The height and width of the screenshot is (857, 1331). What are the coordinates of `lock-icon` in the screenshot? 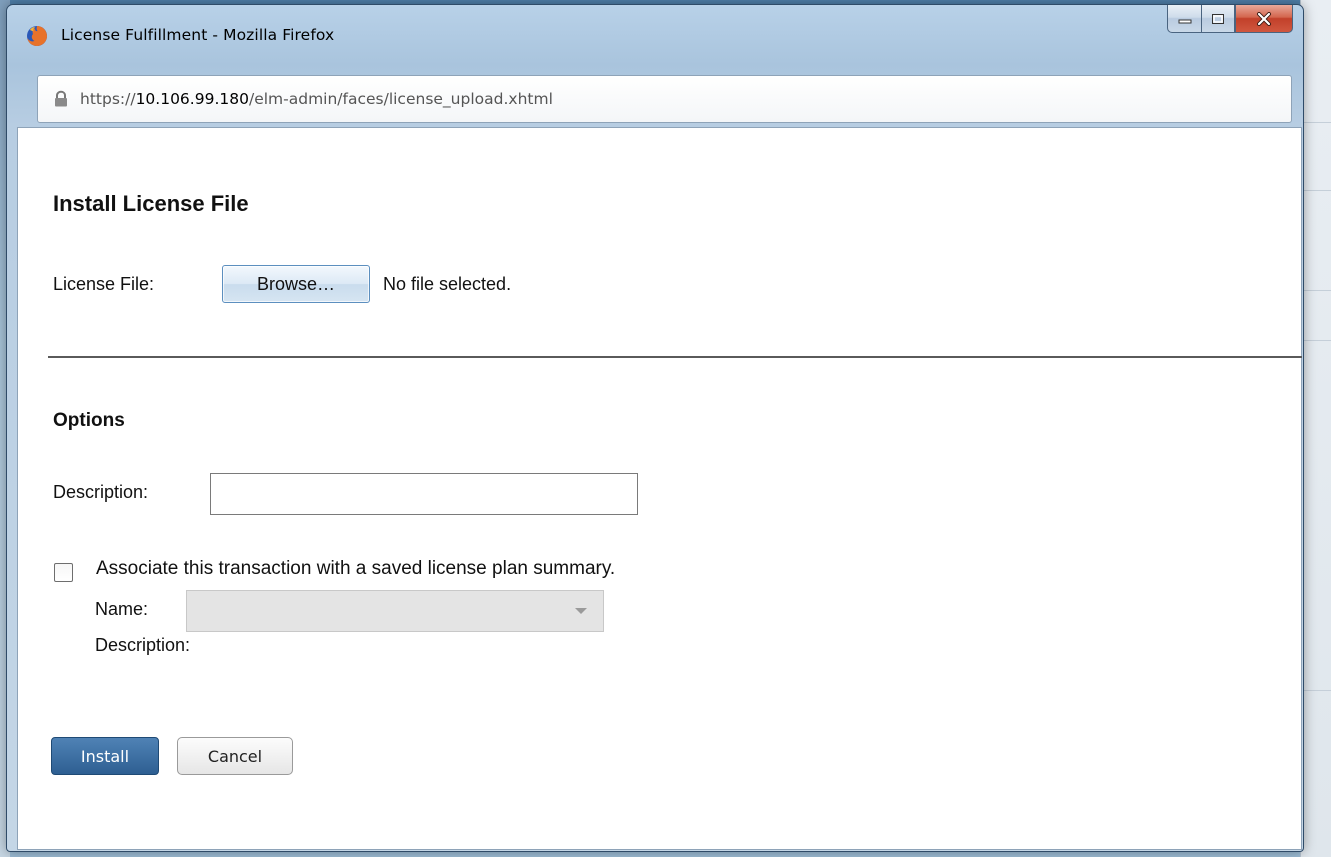 It's located at (61, 98).